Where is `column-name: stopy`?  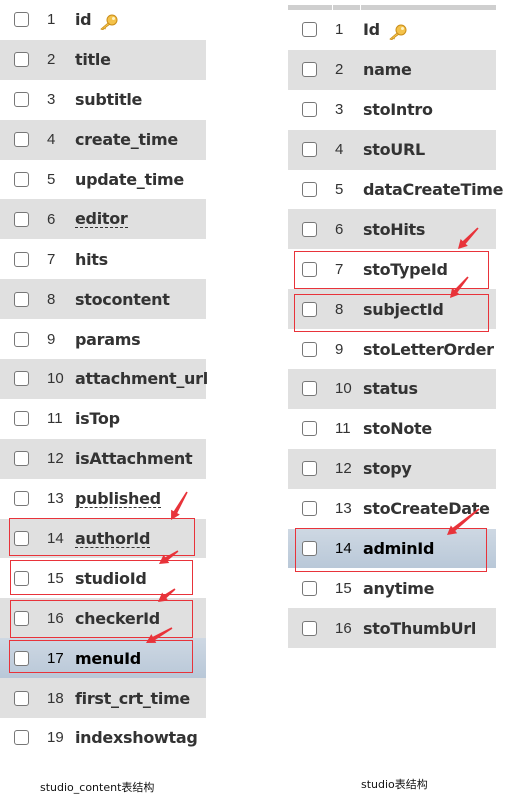 column-name: stopy is located at coordinates (387, 469).